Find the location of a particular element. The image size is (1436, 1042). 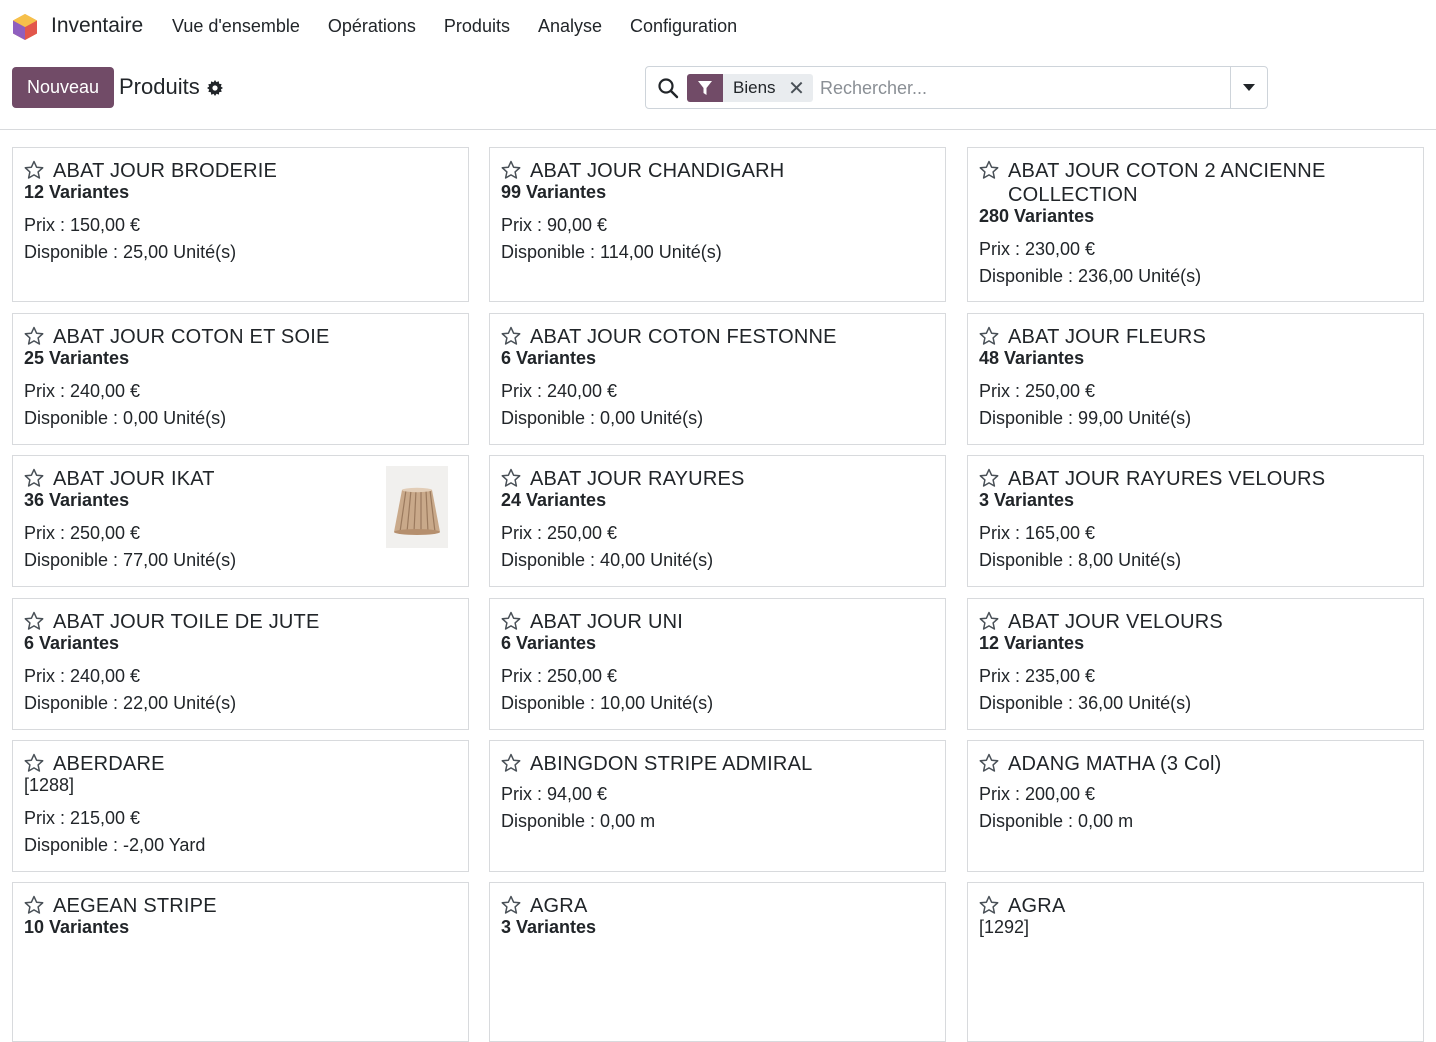

search-bar: Biens ✕ is located at coordinates (956, 87).